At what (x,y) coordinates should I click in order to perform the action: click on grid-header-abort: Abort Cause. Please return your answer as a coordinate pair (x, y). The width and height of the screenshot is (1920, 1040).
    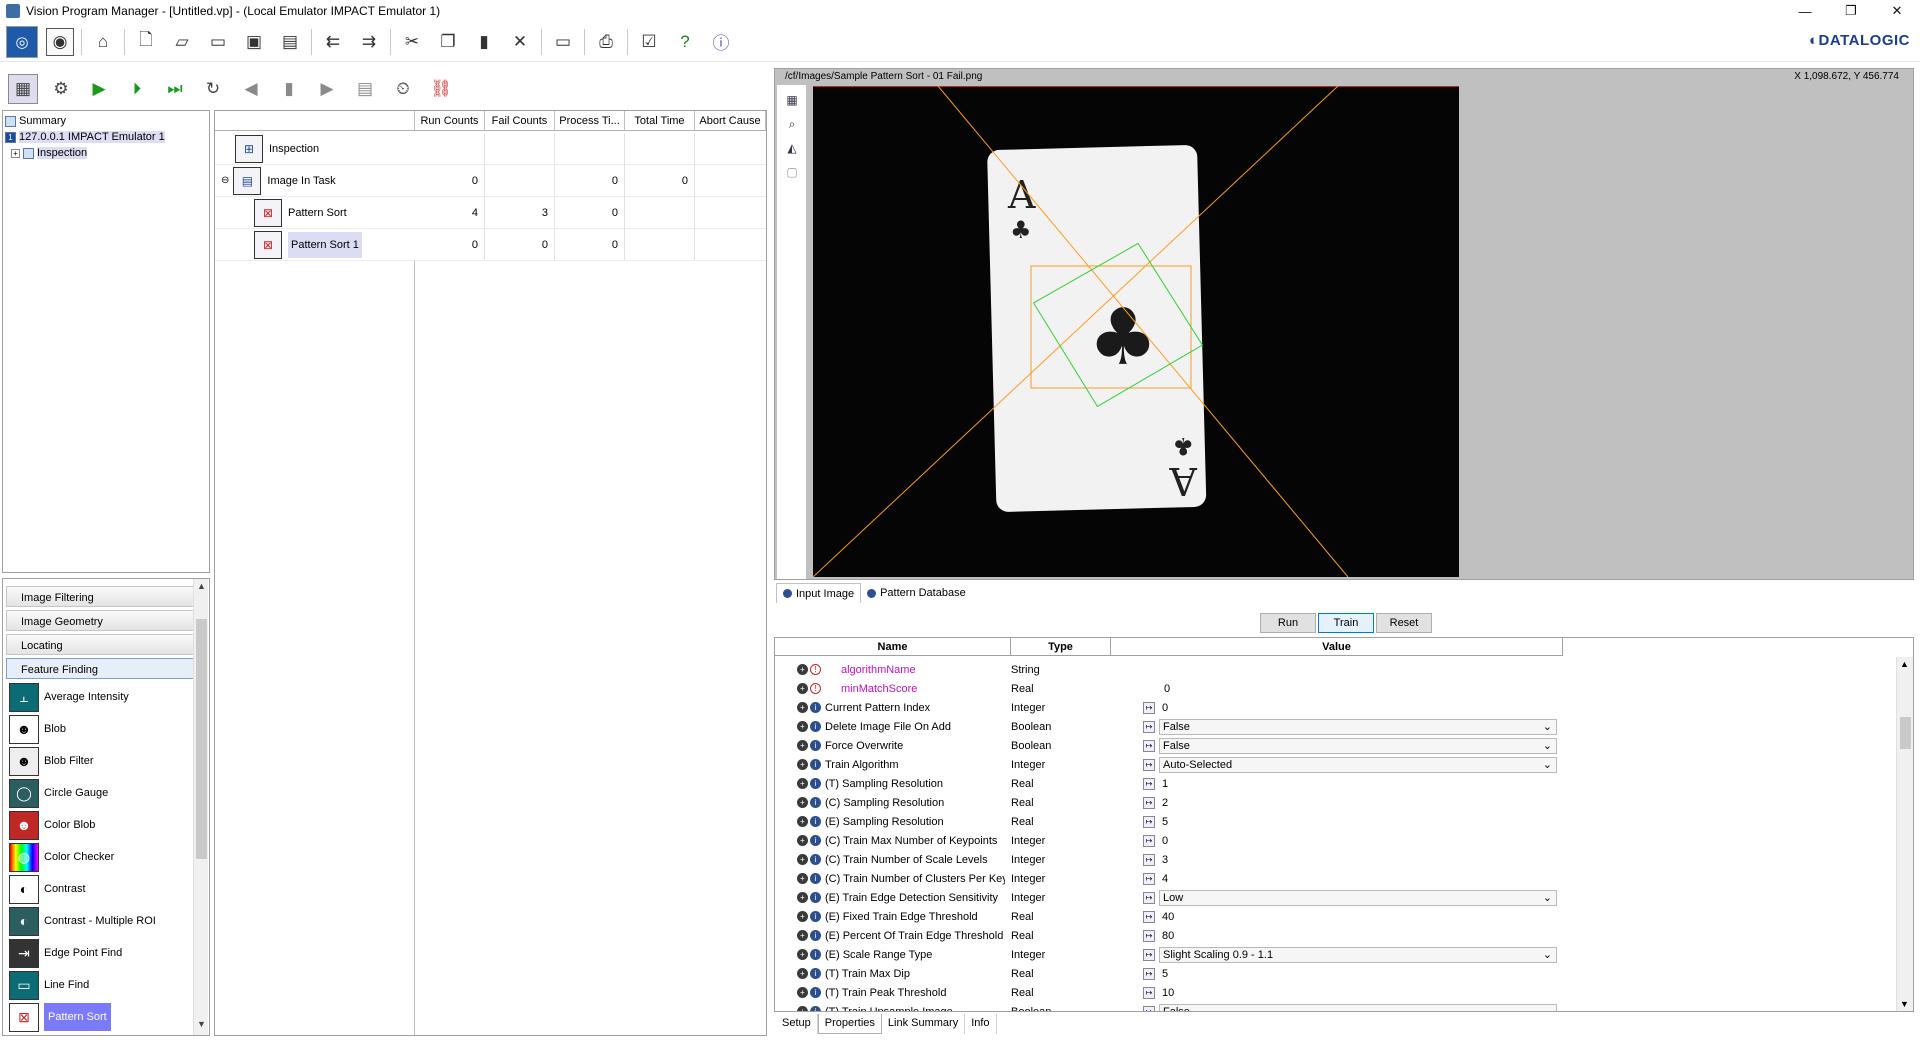
    Looking at the image, I should click on (730, 120).